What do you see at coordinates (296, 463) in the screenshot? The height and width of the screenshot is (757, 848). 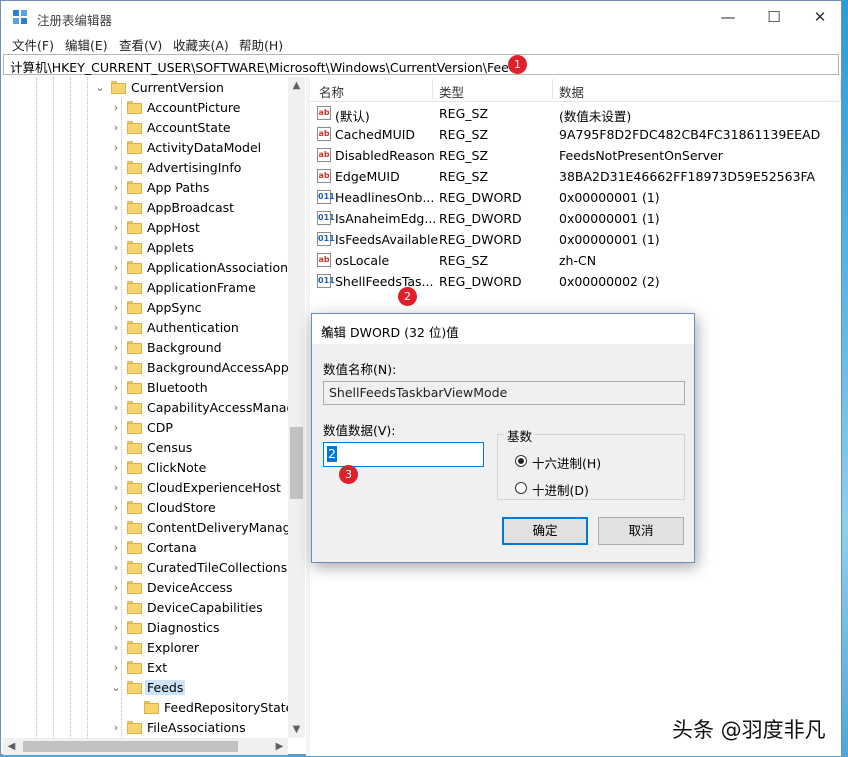 I see `scroll-thumb` at bounding box center [296, 463].